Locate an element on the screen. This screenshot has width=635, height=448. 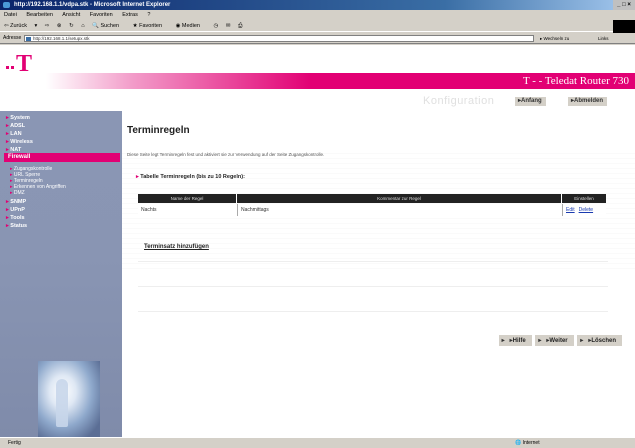
home-icon: ⌂ is located at coordinates (82, 26).